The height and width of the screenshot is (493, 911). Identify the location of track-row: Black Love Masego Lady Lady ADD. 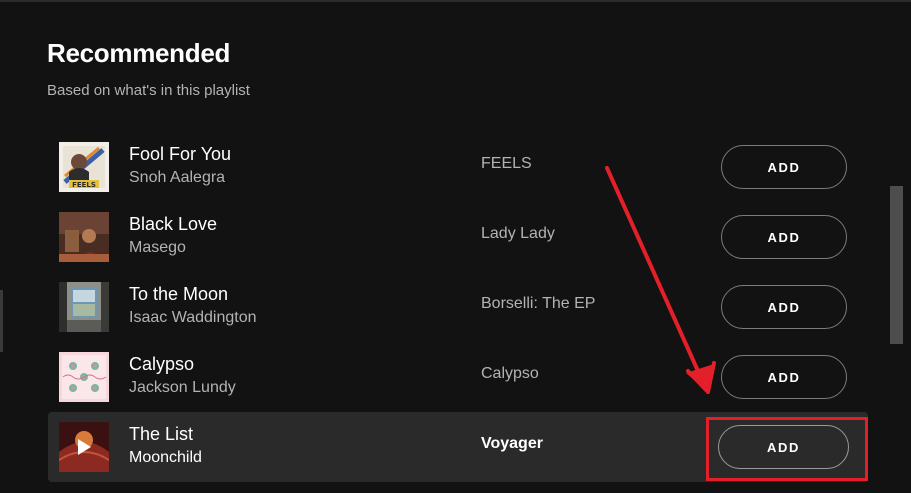
(458, 237).